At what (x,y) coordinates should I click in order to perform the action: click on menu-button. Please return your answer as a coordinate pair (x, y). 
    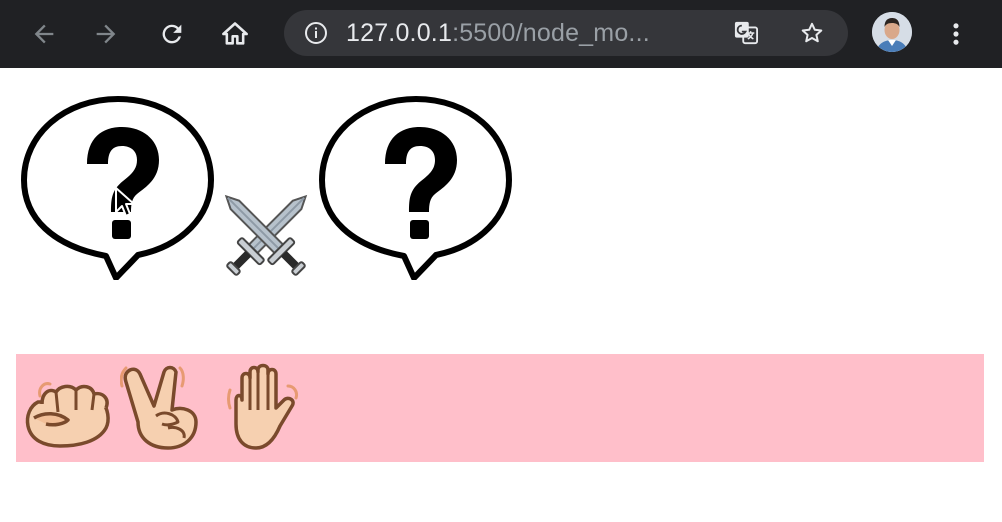
    Looking at the image, I should click on (956, 34).